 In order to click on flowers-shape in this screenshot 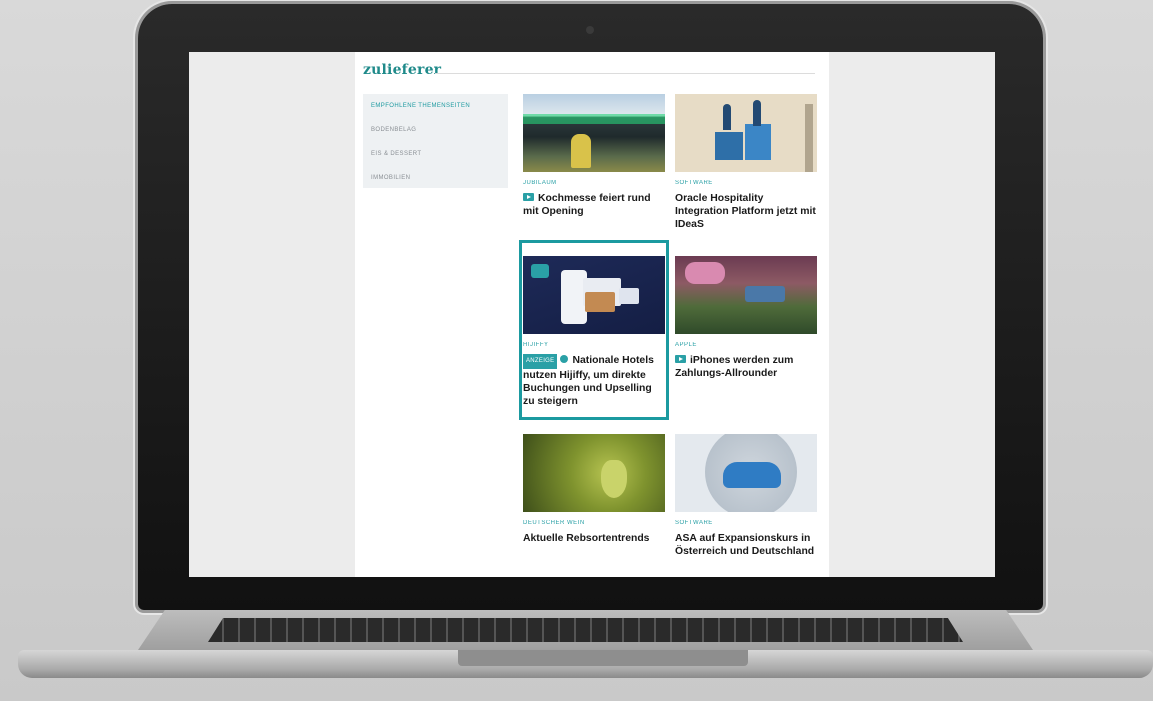, I will do `click(705, 273)`.